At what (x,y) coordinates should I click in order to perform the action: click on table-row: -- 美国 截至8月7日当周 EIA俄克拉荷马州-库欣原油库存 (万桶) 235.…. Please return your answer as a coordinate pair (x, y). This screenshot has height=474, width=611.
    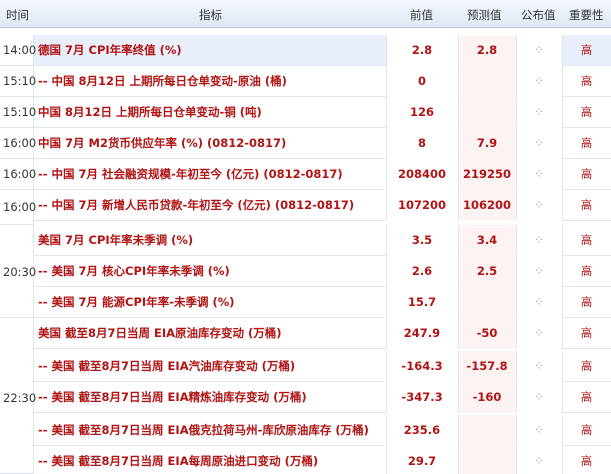
    Looking at the image, I should click on (305, 430).